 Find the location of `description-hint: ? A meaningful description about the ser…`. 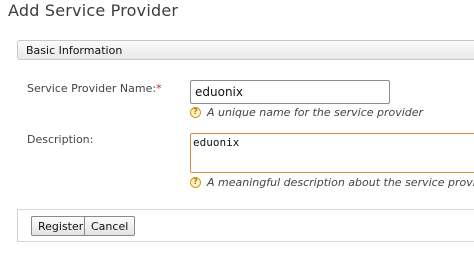

description-hint: ? A meaningful description about the ser… is located at coordinates (332, 182).